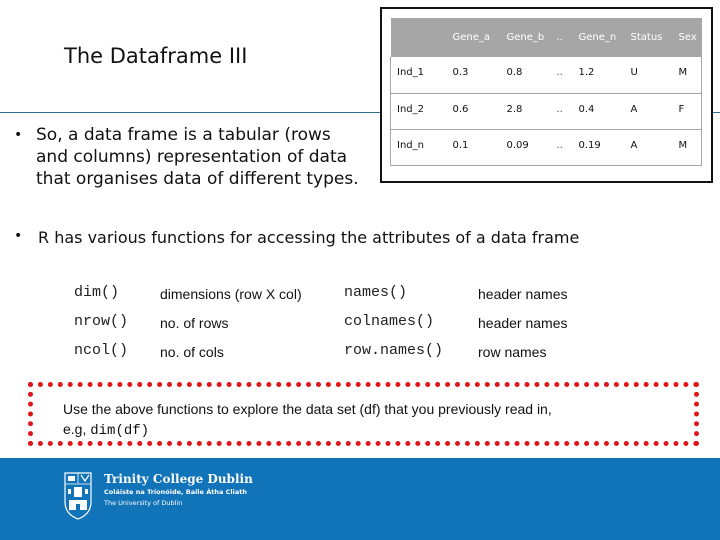 This screenshot has height=540, width=720. I want to click on table-cell: Ind_1, so click(418, 75).